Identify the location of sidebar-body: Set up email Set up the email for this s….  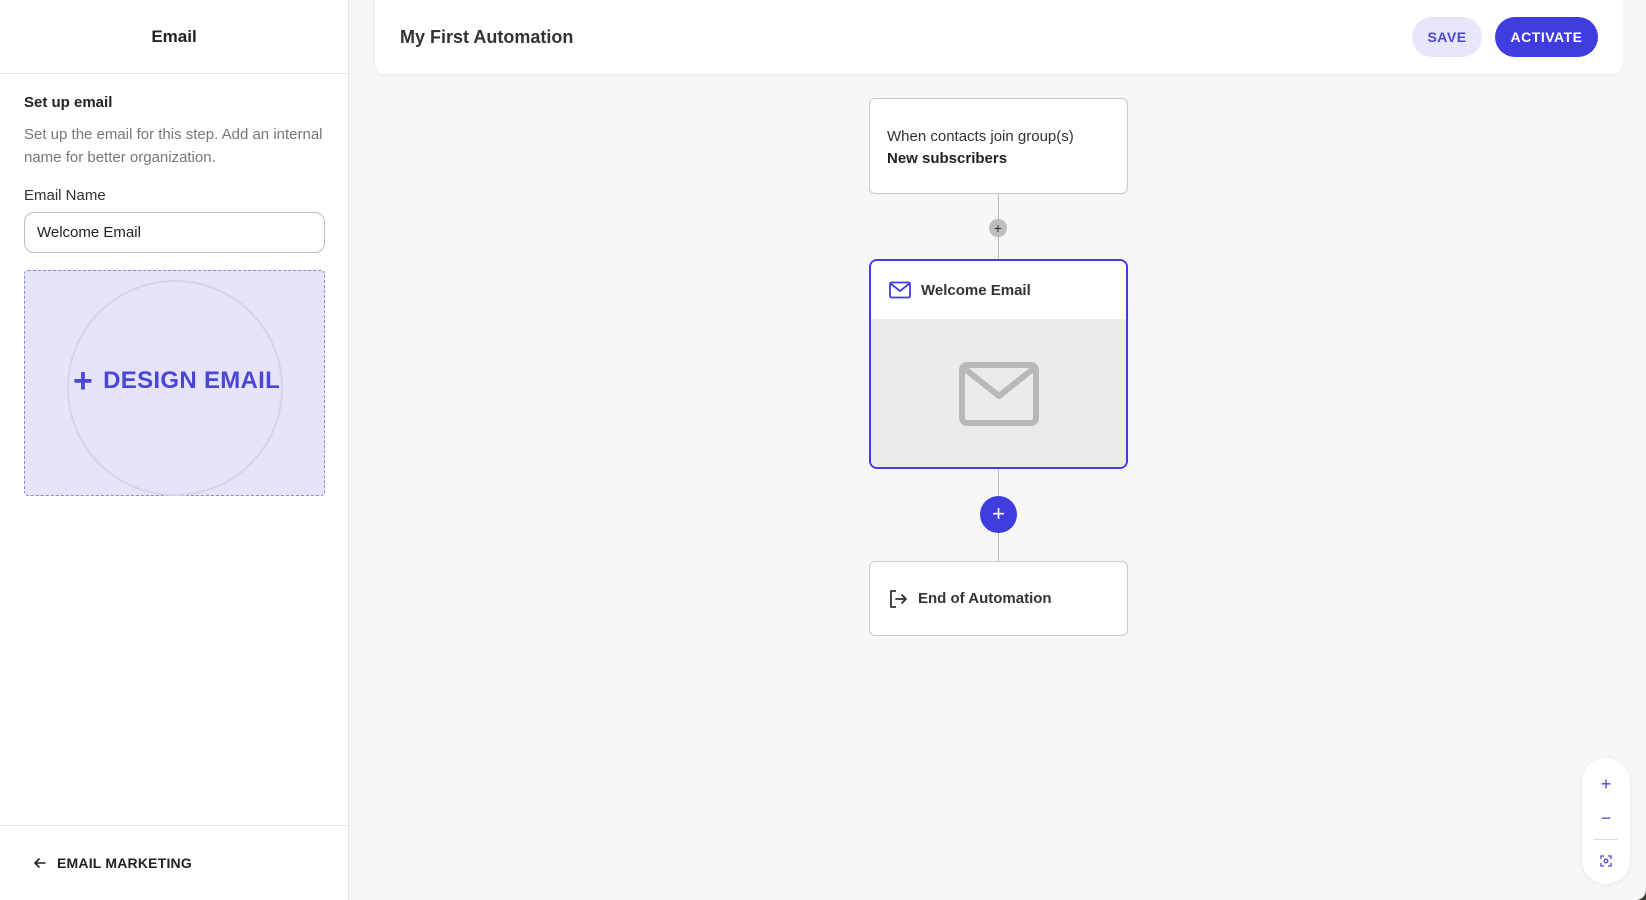
(174, 285).